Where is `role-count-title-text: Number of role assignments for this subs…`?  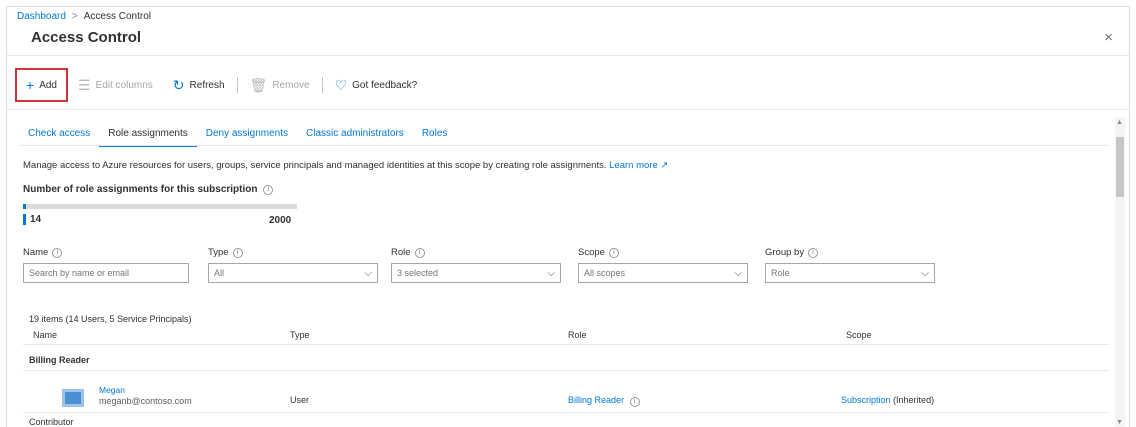
role-count-title-text: Number of role assignments for this subs… is located at coordinates (140, 189).